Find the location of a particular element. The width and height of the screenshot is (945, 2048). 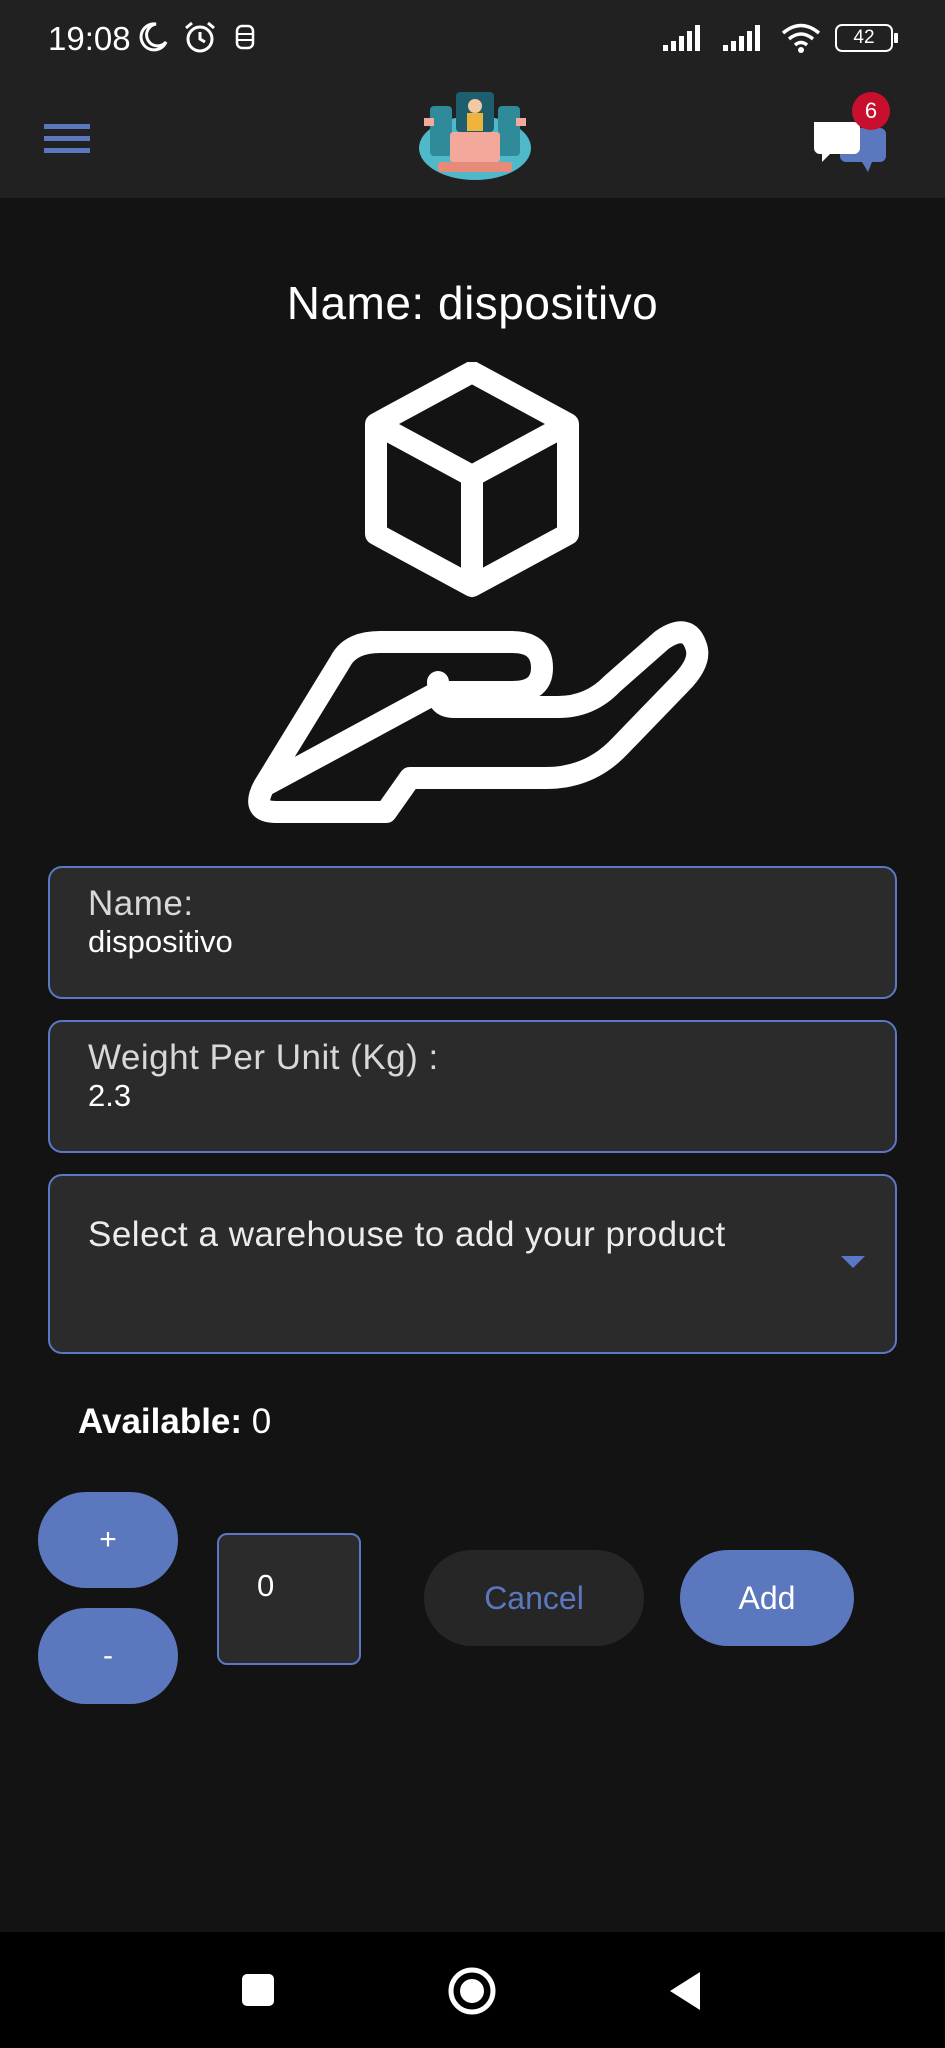

warehouse-select-placeholder: Select a warehouse to add your product is located at coordinates (407, 1234).